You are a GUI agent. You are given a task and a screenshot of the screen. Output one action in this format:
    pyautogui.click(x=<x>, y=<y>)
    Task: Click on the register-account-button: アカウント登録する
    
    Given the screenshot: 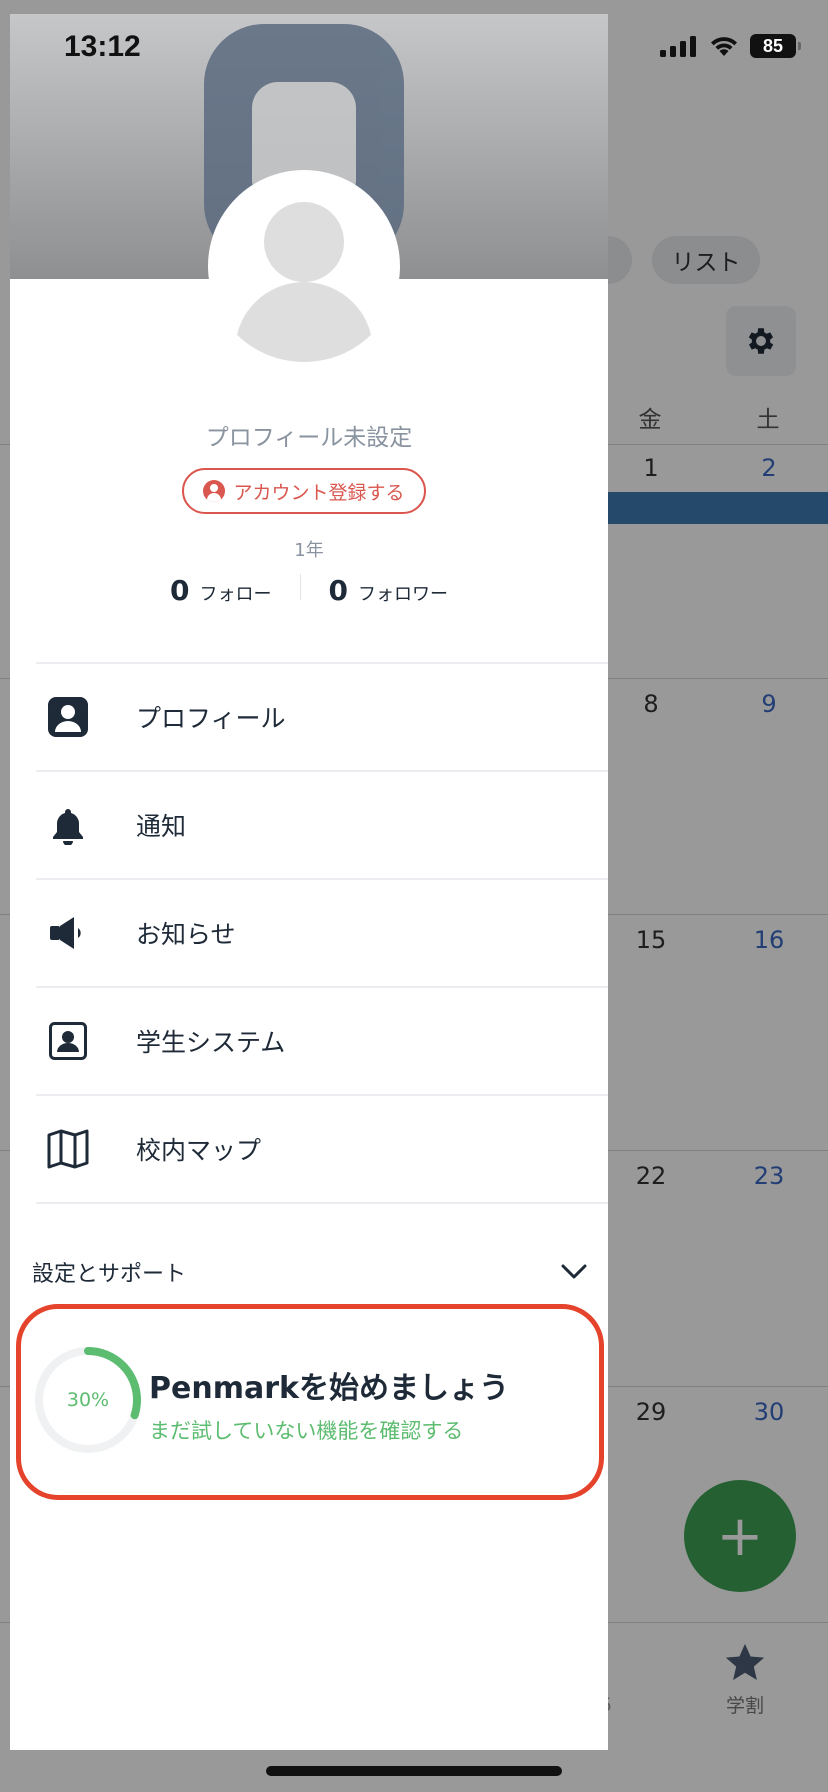 What is the action you would take?
    pyautogui.click(x=304, y=491)
    